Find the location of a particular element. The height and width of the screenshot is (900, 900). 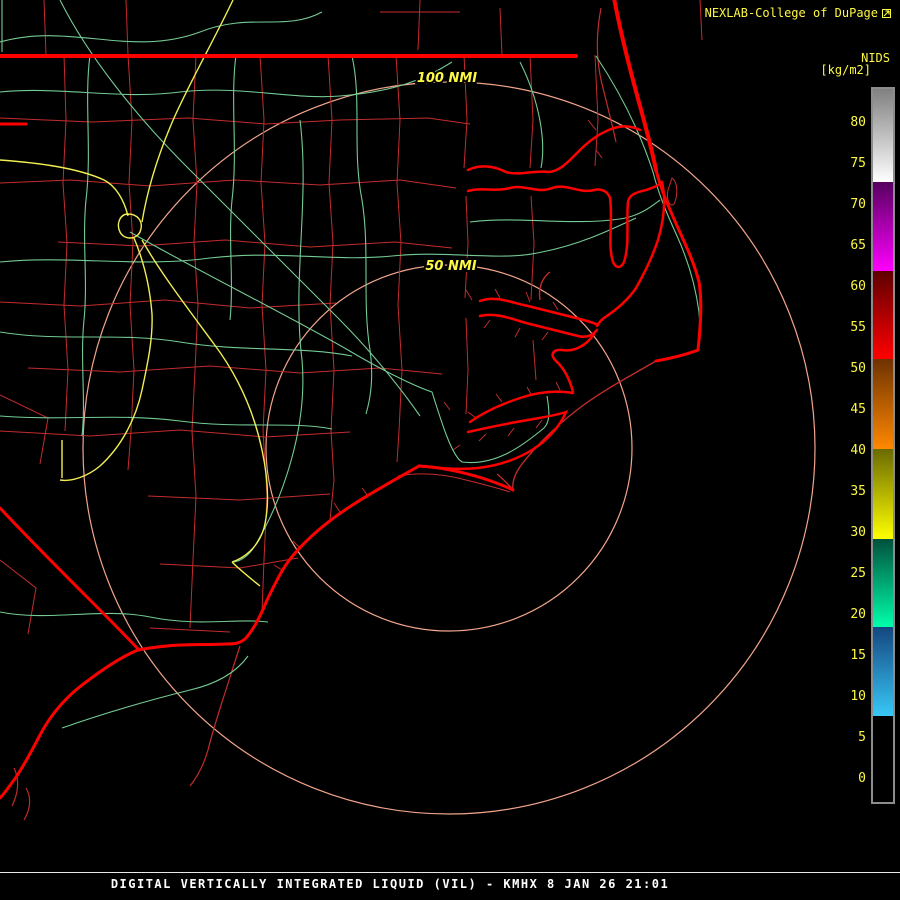

colorbar-tick-label: 15 is located at coordinates (858, 655).